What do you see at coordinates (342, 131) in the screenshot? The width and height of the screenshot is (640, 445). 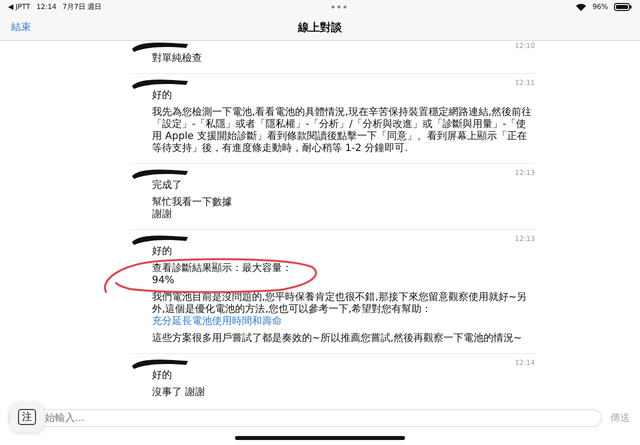 I see `message-text: 我先為您檢測一下電池,看看電池的具體情況,現在辛苦保持裝置穩定網路連結,然後前往「設定」-「私隱」或者「隱私權」-「分析」/「分析與改進」或「診斷與用量」-「使用 Apple 支援開始診斷」看到條款閱讀後點擊一下「同意」。看到屏幕上顯示「正在等待支持」後，有進度條走動時，耐心稍等 1-2 分鐘即可.` at bounding box center [342, 131].